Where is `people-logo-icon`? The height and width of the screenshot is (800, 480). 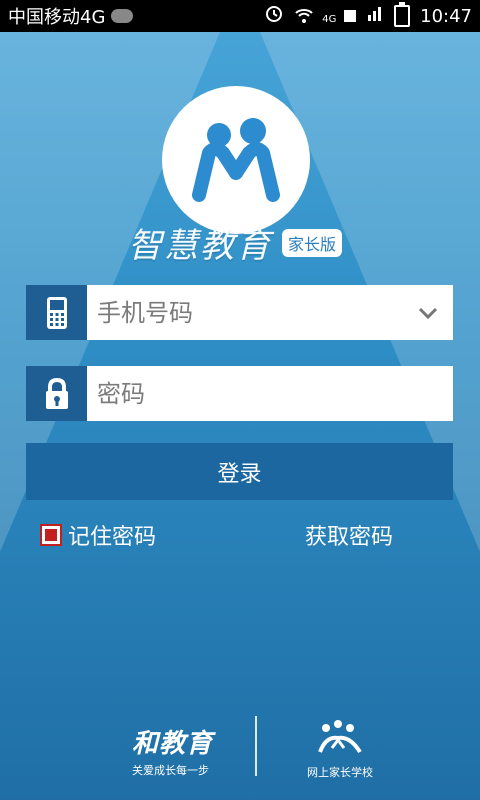
people-logo-icon is located at coordinates (236, 160).